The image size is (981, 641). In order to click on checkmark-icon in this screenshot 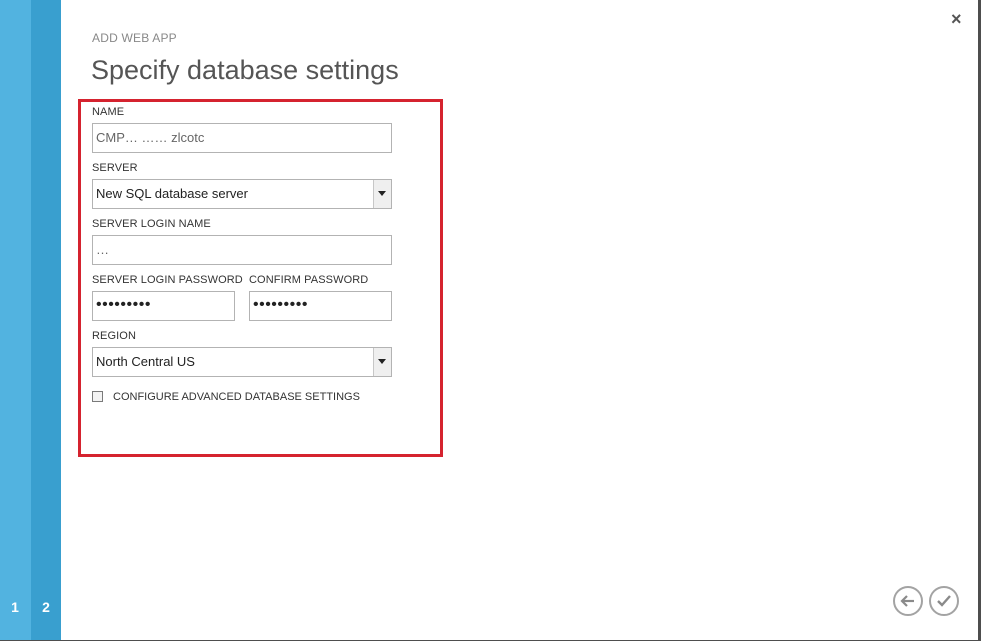, I will do `click(944, 601)`.